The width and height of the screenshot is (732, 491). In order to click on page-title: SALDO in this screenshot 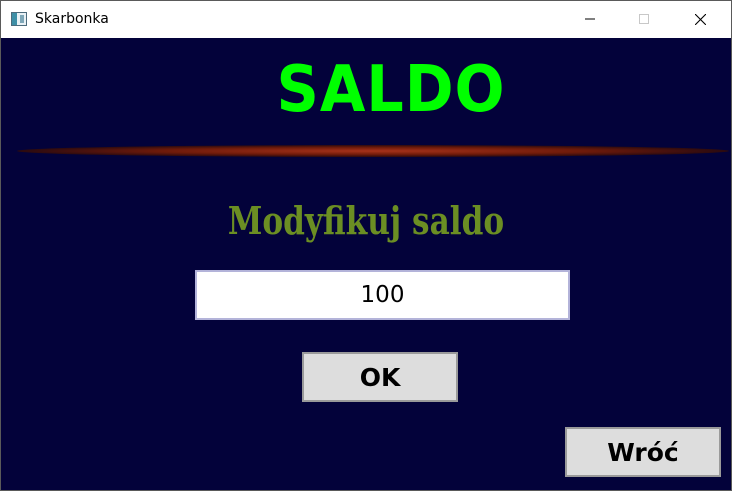, I will do `click(391, 90)`.